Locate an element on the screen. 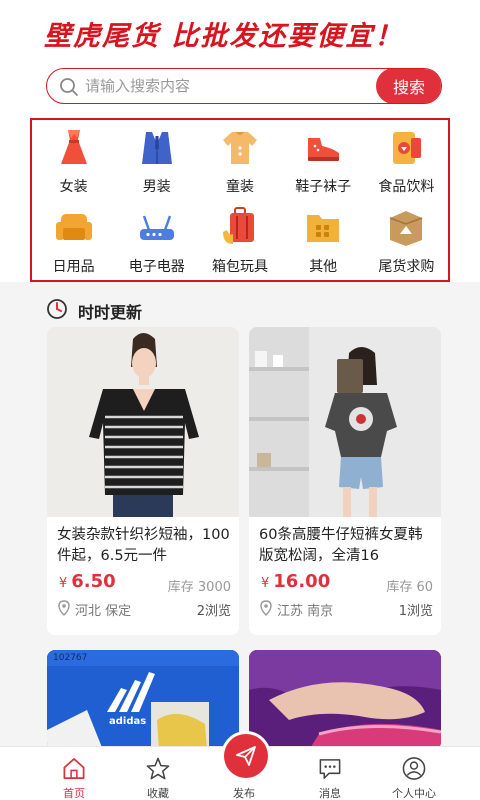 The height and width of the screenshot is (800, 480). product-card is located at coordinates (345, 700).